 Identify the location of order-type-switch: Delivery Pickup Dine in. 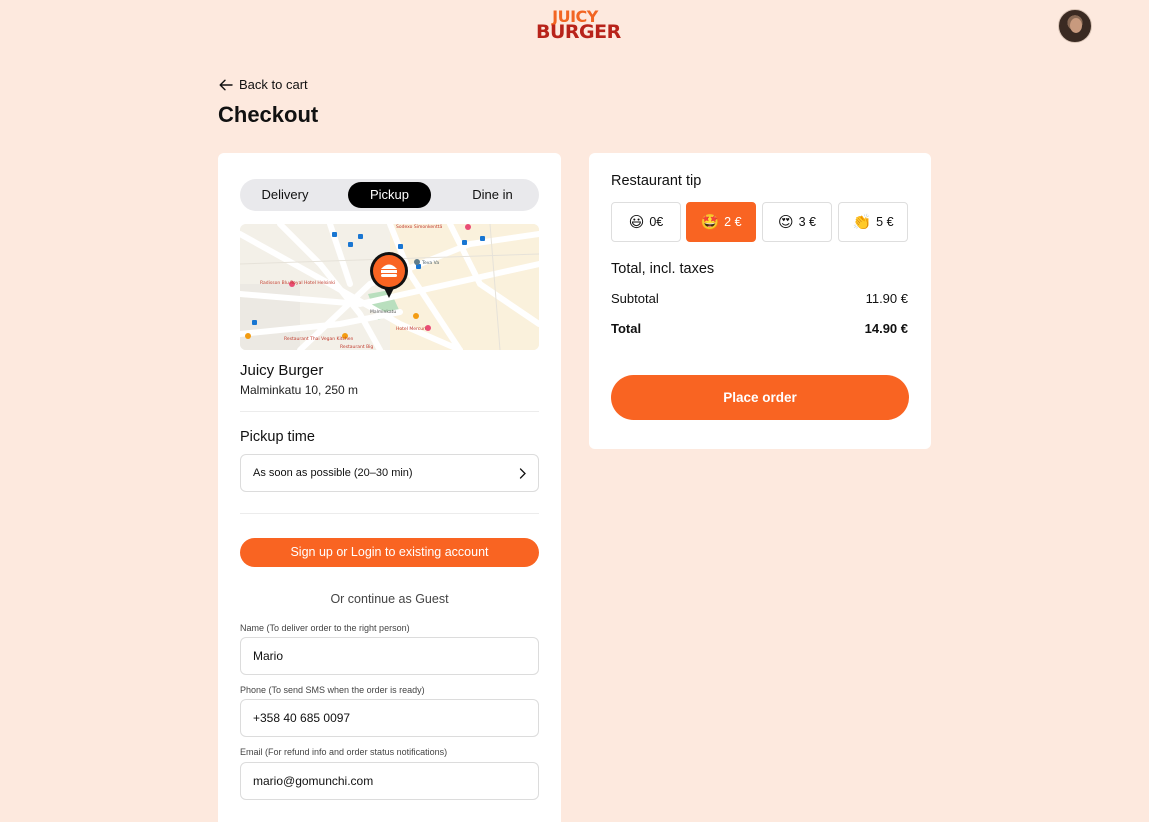
(389, 195).